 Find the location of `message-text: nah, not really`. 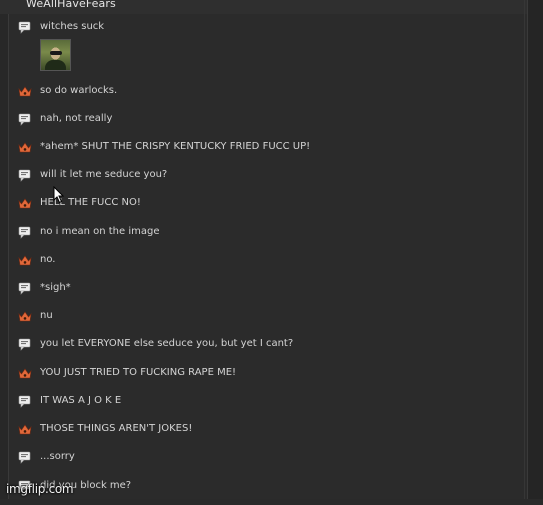

message-text: nah, not really is located at coordinates (76, 118).